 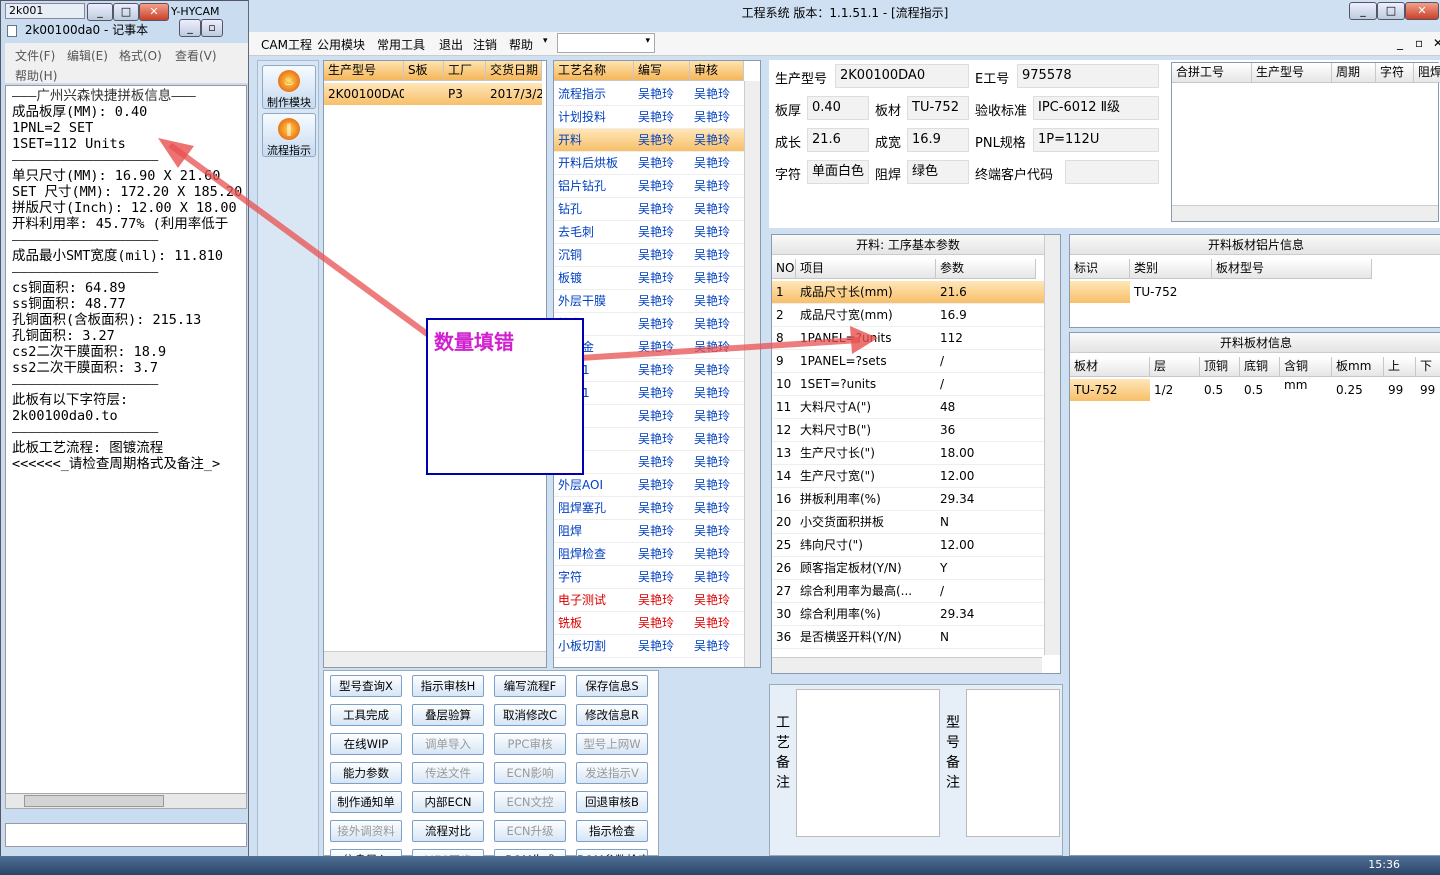 What do you see at coordinates (87, 55) in the screenshot?
I see `menu-edit: 编辑(E)` at bounding box center [87, 55].